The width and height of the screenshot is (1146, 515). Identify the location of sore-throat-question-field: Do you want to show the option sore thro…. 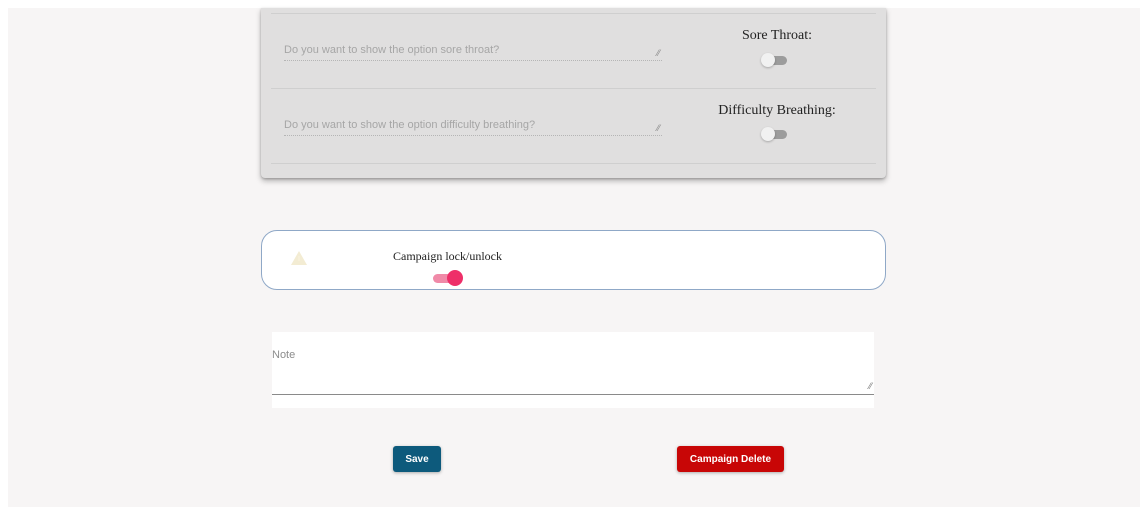
(473, 51).